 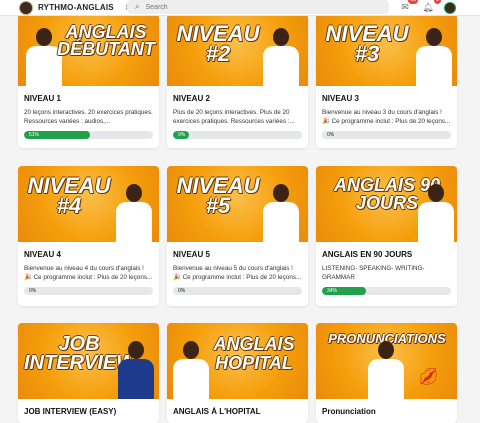 What do you see at coordinates (386, 361) in the screenshot?
I see `course-banner: PRONUNCIATIONS 💋︎` at bounding box center [386, 361].